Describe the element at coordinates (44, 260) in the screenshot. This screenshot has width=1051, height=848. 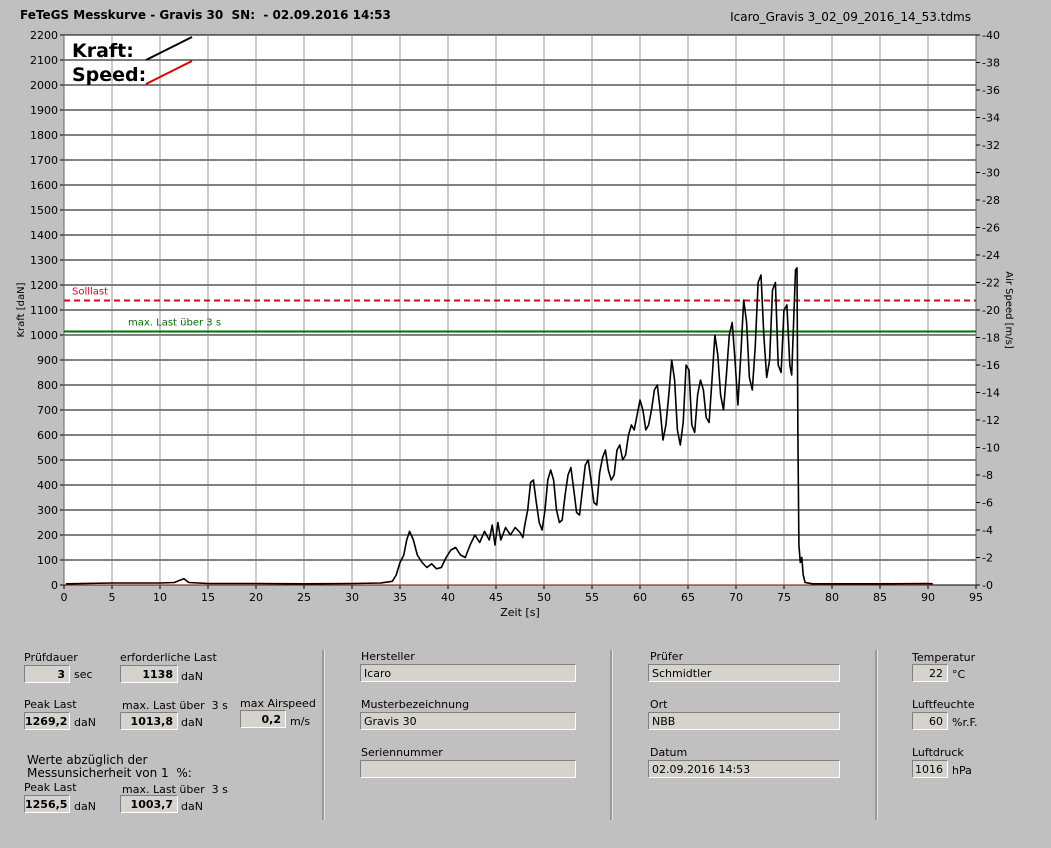
I see `y-tick-label: 1300` at that location.